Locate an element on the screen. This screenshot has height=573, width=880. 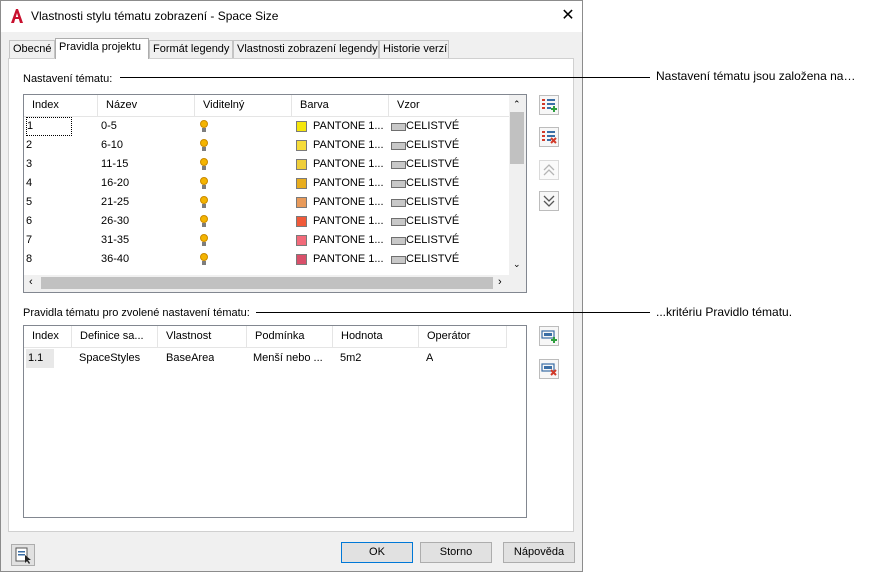
tab-version-history: Historie verzí is located at coordinates (414, 49).